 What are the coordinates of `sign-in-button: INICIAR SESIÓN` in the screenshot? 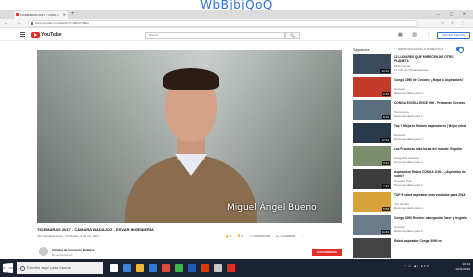 It's located at (453, 35).